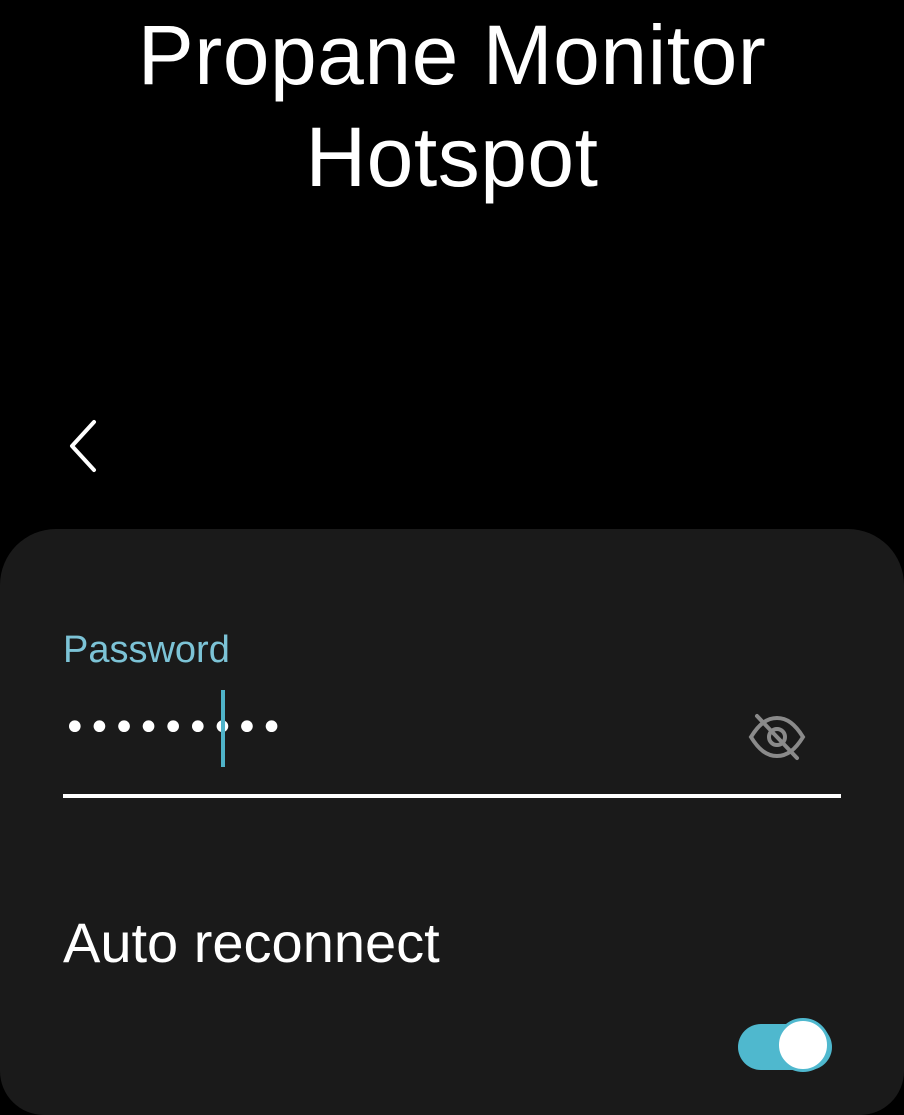 The width and height of the screenshot is (904, 1115). Describe the element at coordinates (173, 728) in the screenshot. I see `password-input-value: •••••••••` at that location.